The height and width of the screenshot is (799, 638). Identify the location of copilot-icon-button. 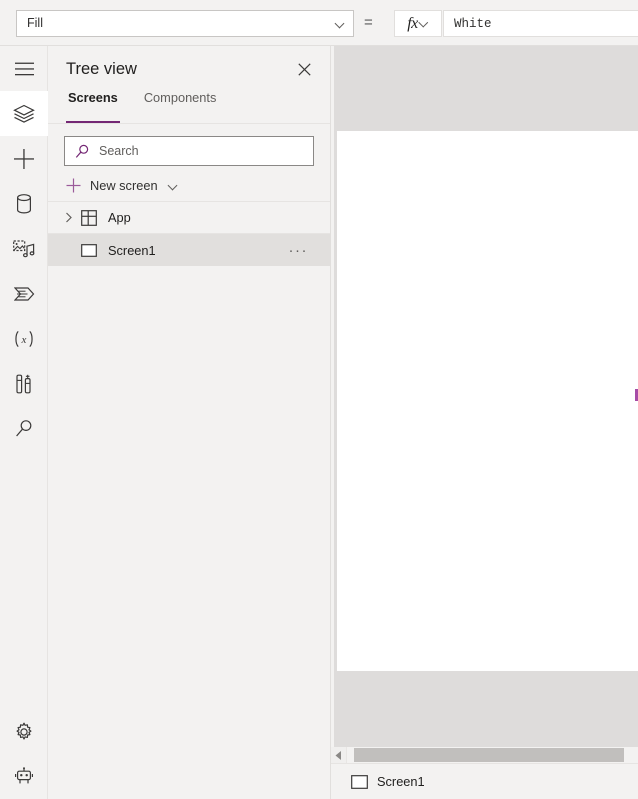
(24, 776).